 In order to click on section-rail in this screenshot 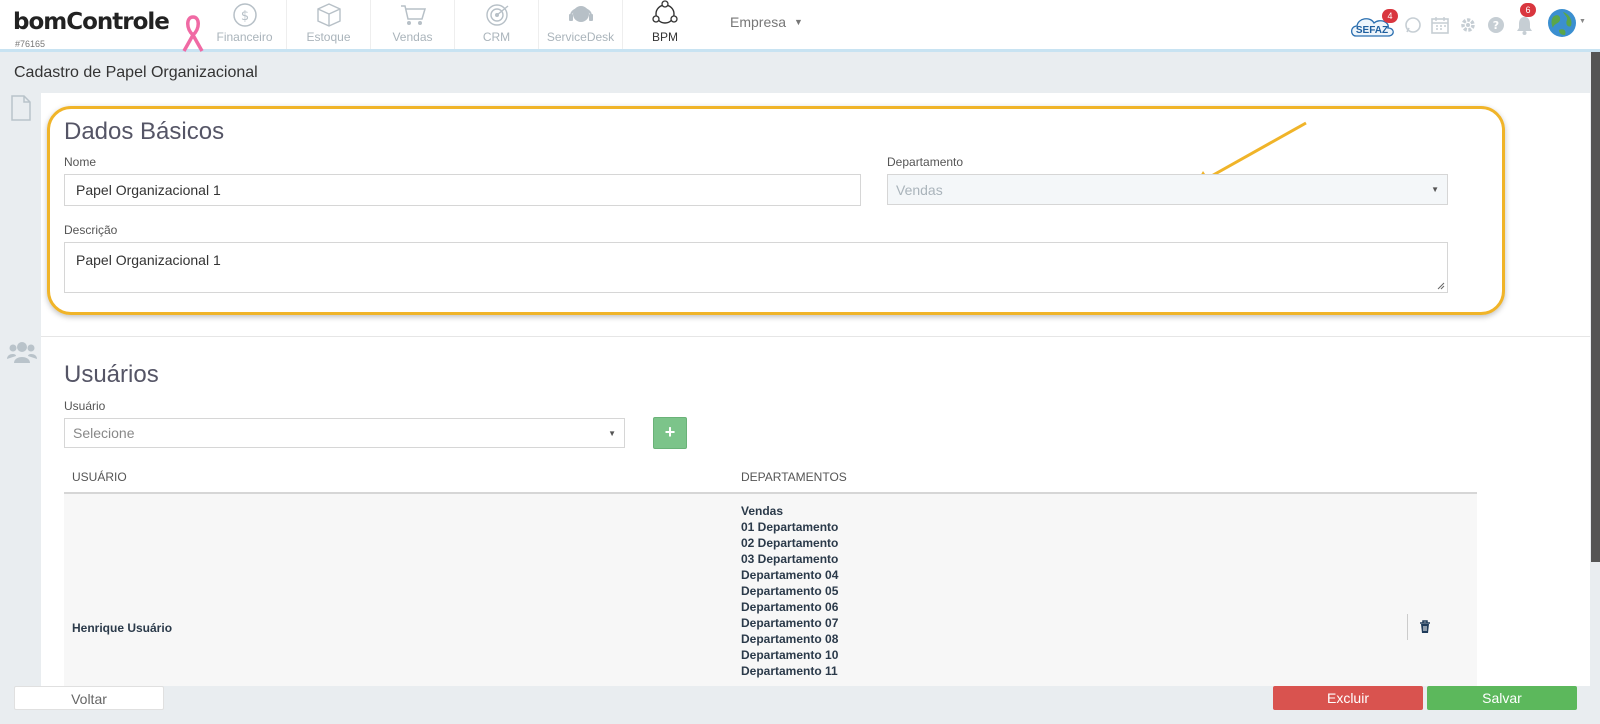, I will do `click(20, 389)`.